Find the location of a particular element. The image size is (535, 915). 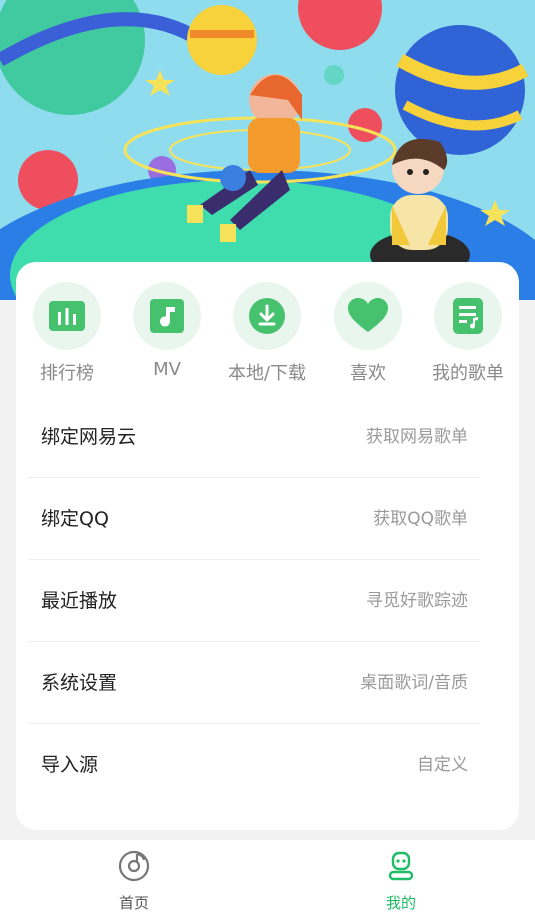

list-item-system-settings: 系统设置 桌面歌词/音质 is located at coordinates (254, 683).